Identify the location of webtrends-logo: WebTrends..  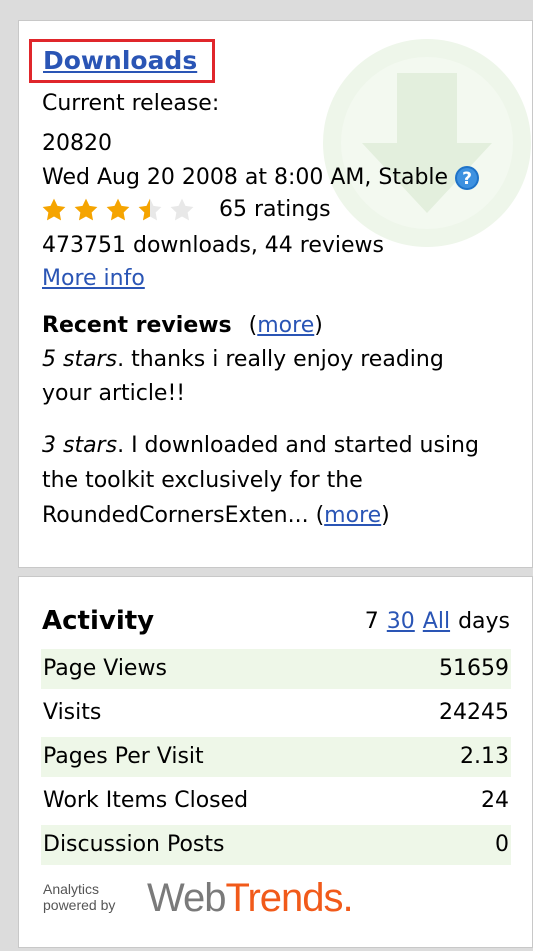
(250, 898).